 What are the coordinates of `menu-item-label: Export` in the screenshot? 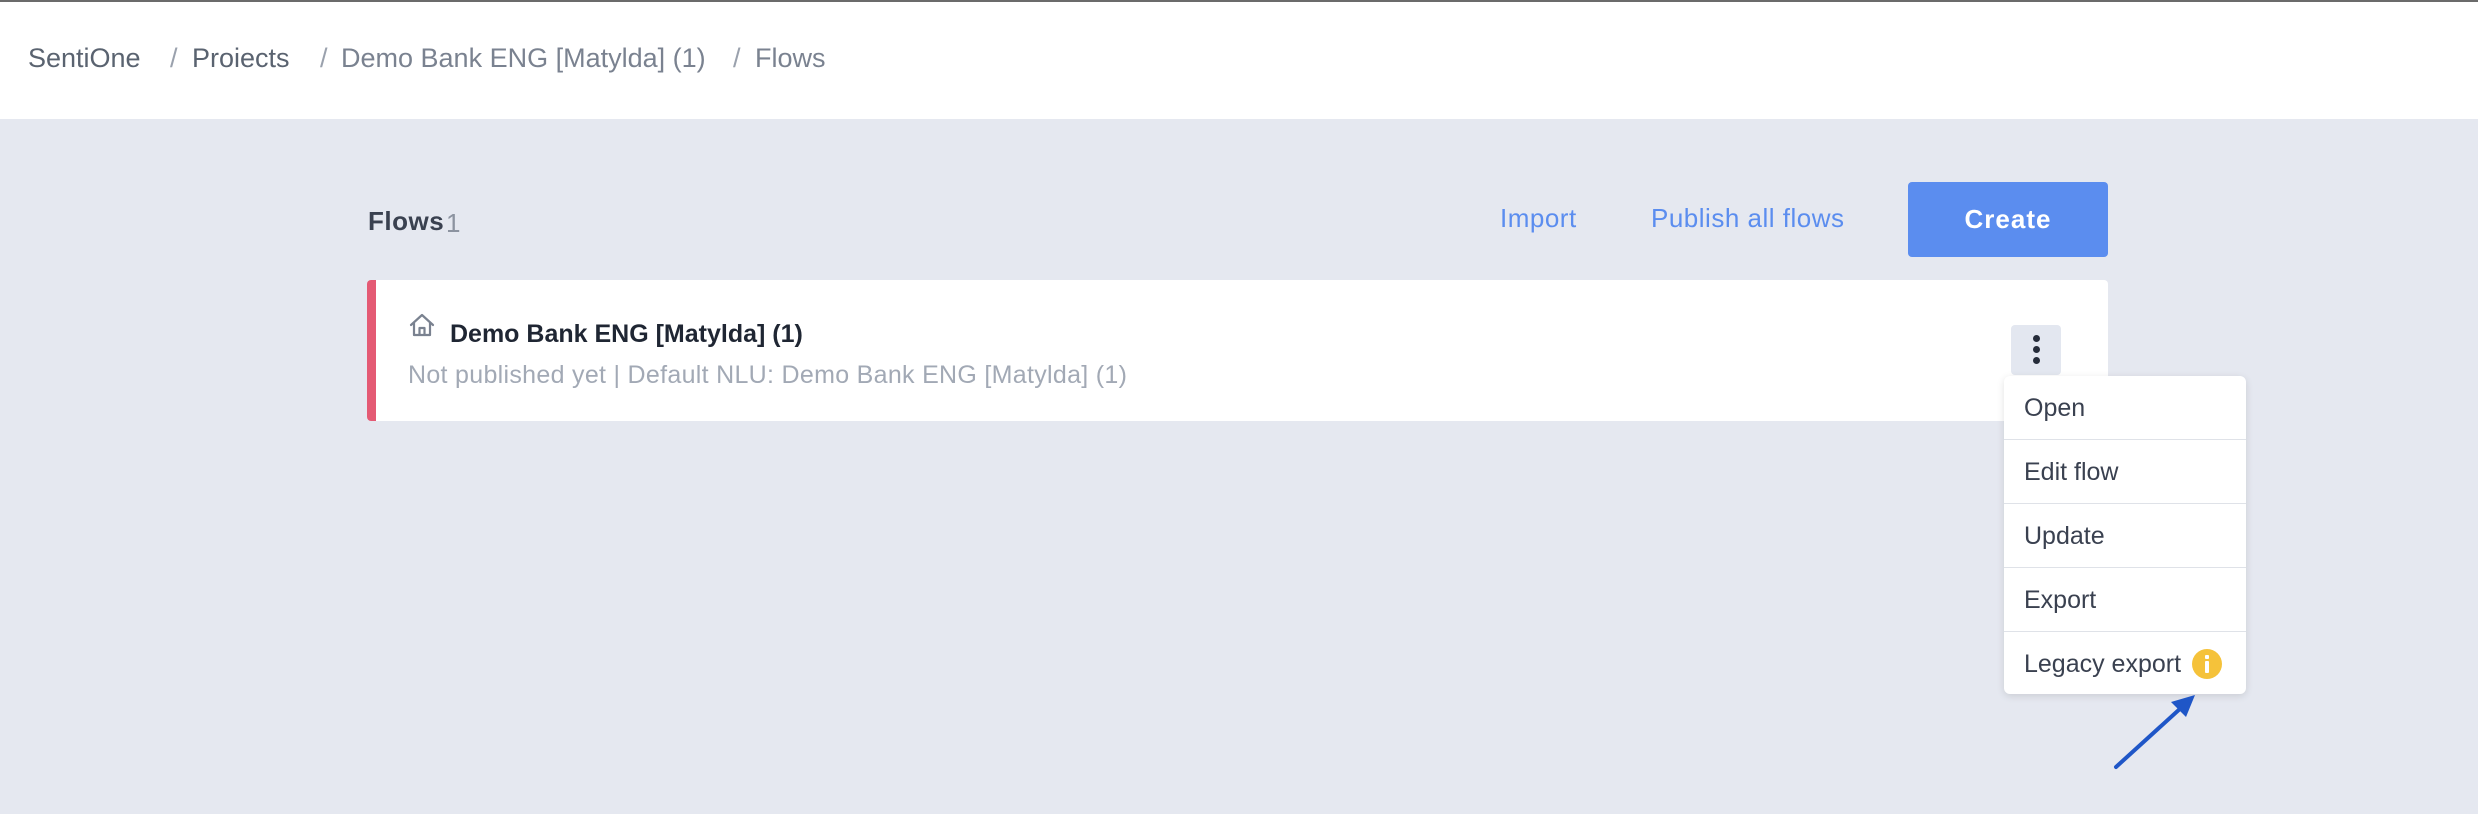 It's located at (2060, 600).